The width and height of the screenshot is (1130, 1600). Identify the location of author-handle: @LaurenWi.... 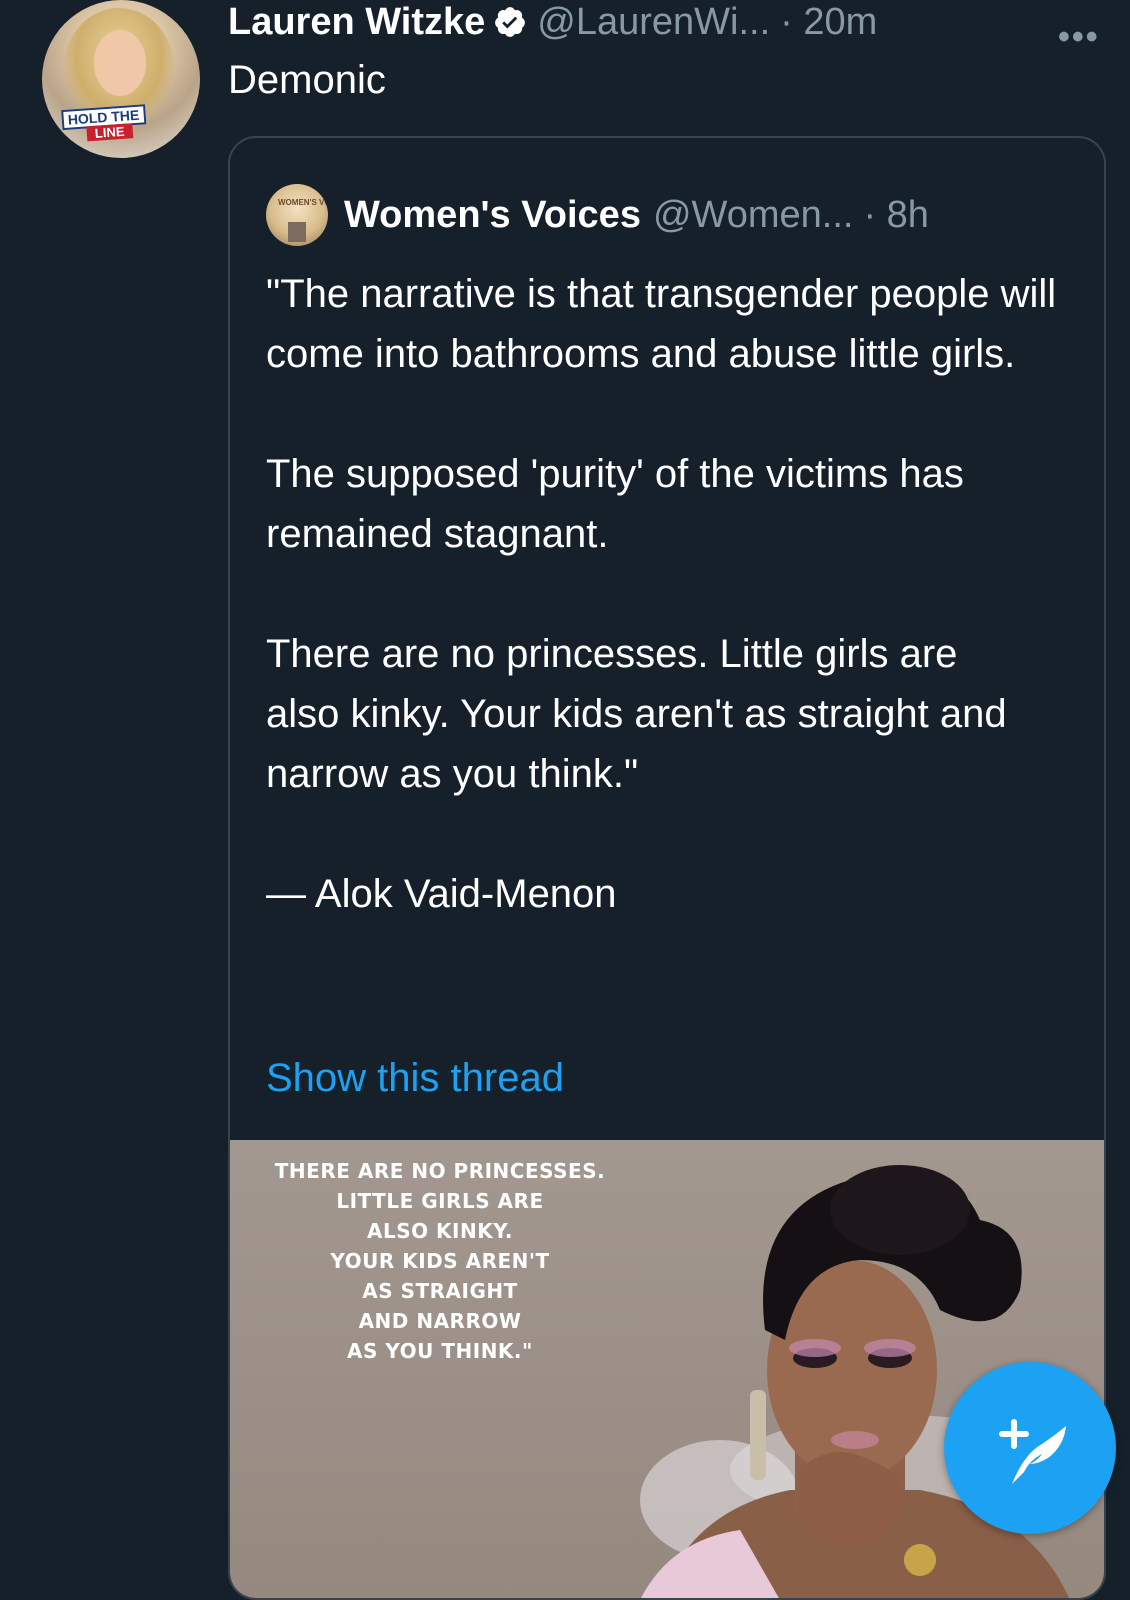
(653, 22).